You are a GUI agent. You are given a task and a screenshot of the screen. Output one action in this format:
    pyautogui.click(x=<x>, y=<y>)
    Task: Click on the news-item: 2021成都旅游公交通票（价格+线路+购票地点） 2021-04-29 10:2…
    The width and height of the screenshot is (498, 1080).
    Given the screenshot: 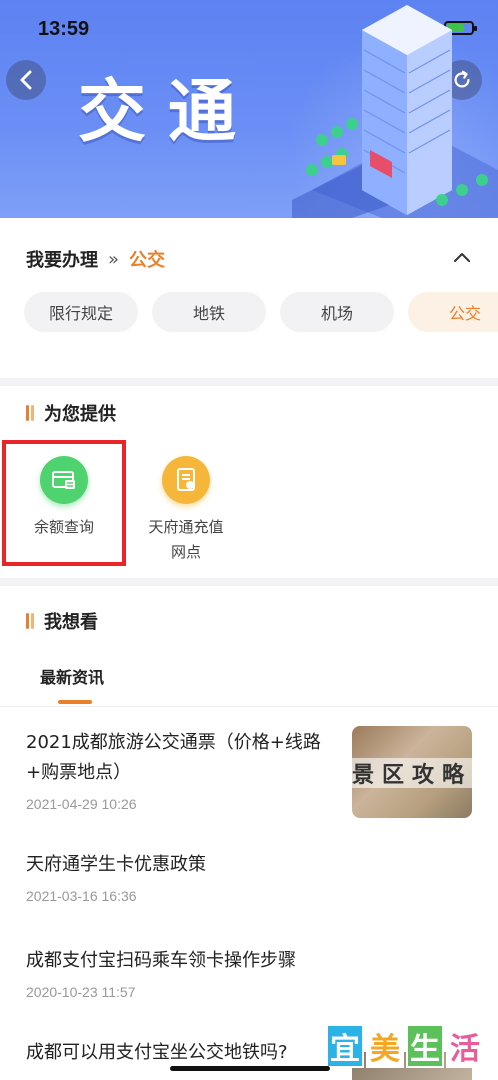 What is the action you would take?
    pyautogui.click(x=186, y=770)
    